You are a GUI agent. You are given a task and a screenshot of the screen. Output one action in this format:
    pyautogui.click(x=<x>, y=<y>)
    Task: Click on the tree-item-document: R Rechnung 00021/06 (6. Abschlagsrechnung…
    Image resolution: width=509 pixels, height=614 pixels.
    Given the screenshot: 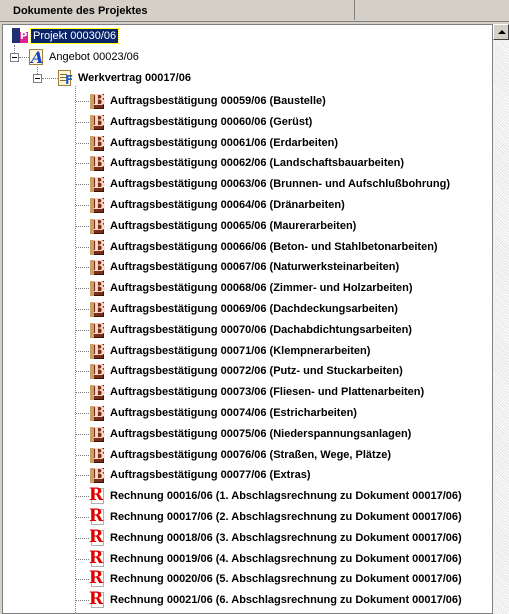 What is the action you would take?
    pyautogui.click(x=290, y=599)
    